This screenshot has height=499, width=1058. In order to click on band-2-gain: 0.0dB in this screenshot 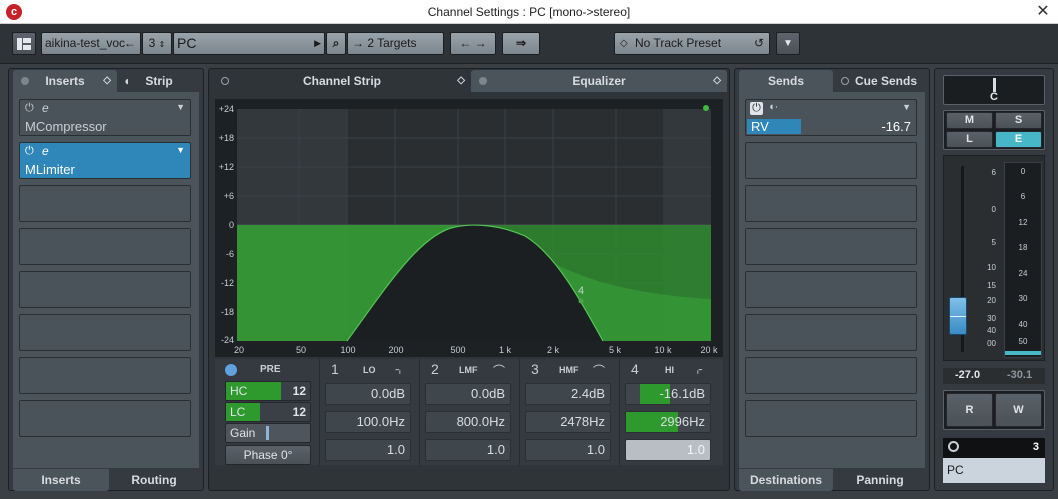, I will do `click(468, 394)`.